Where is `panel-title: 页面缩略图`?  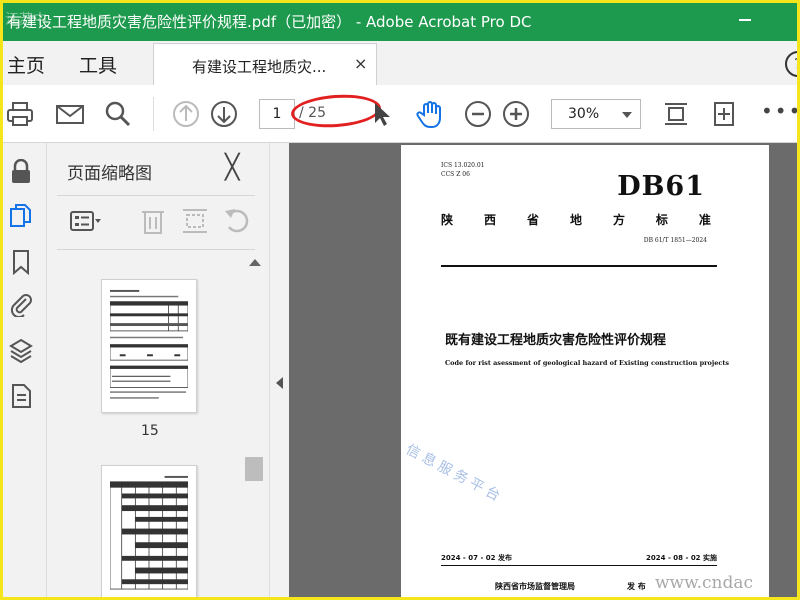
panel-title: 页面缩略图 is located at coordinates (109, 174).